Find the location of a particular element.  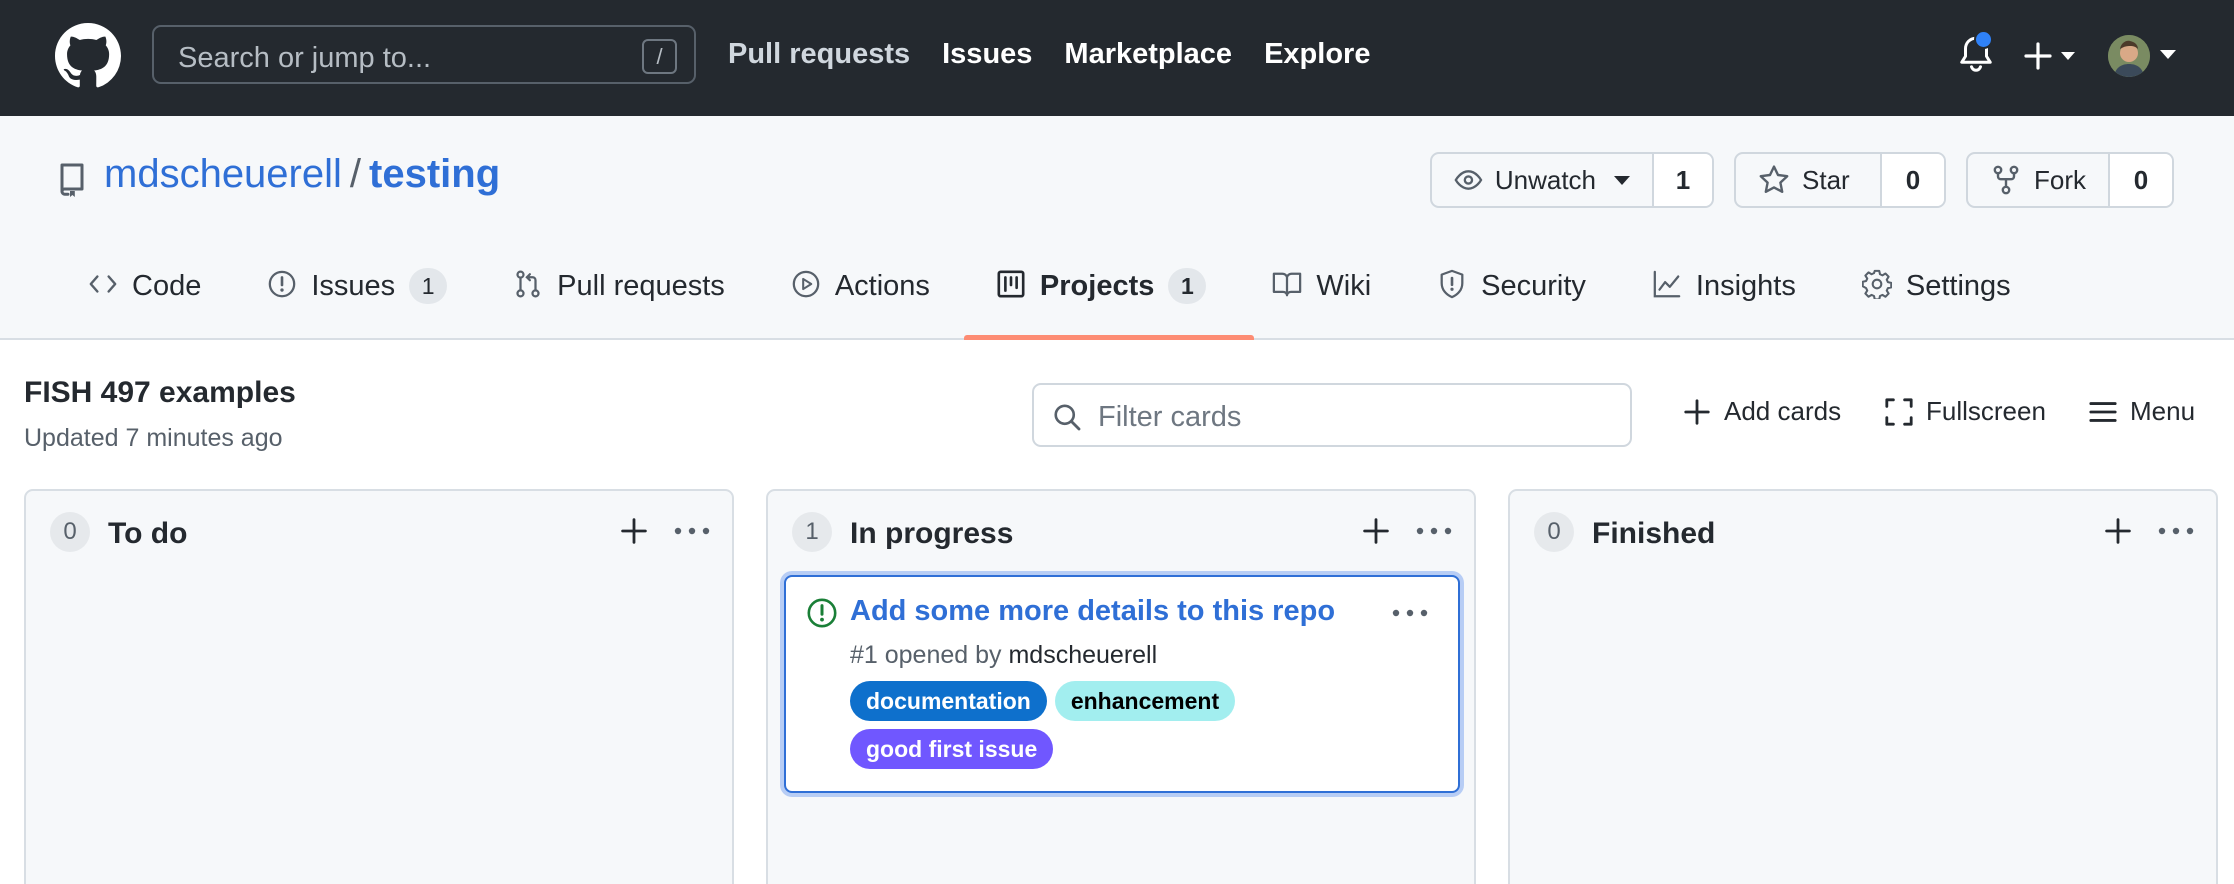

tab-projects-count: 1 is located at coordinates (1187, 286).